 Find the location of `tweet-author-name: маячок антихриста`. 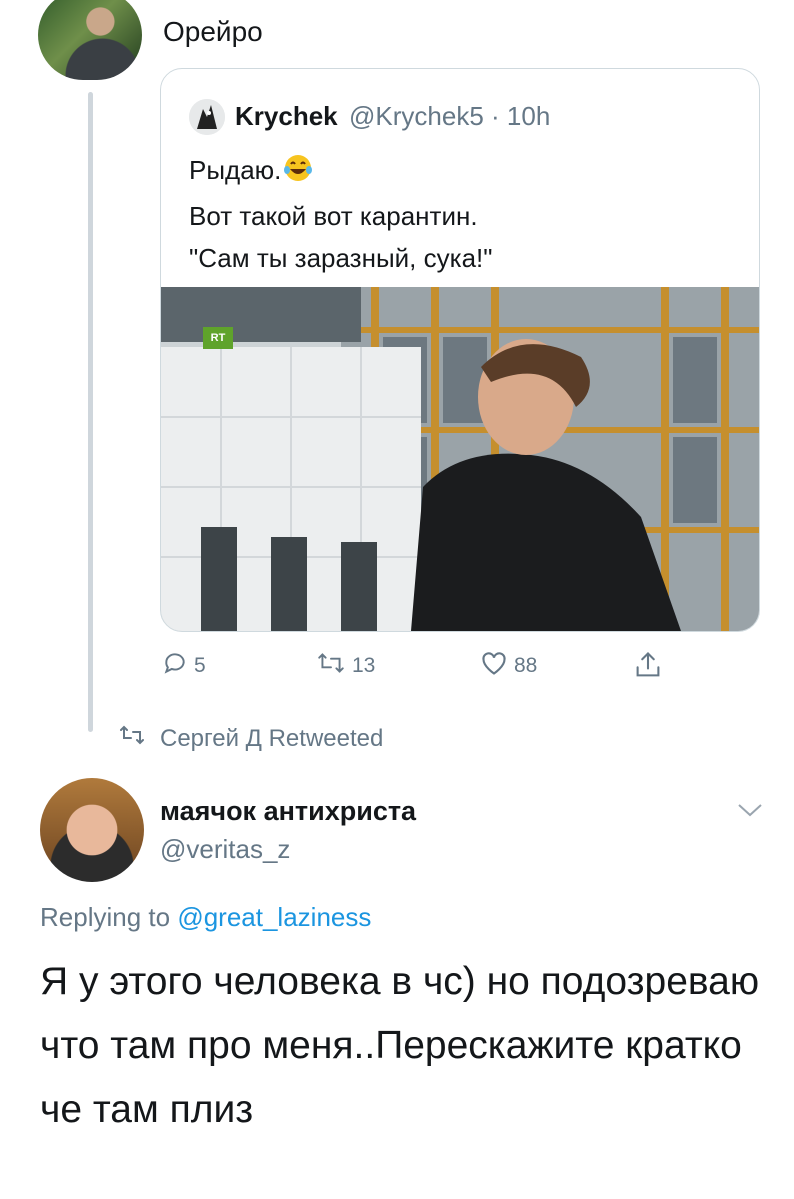

tweet-author-name: маячок антихриста is located at coordinates (288, 811).